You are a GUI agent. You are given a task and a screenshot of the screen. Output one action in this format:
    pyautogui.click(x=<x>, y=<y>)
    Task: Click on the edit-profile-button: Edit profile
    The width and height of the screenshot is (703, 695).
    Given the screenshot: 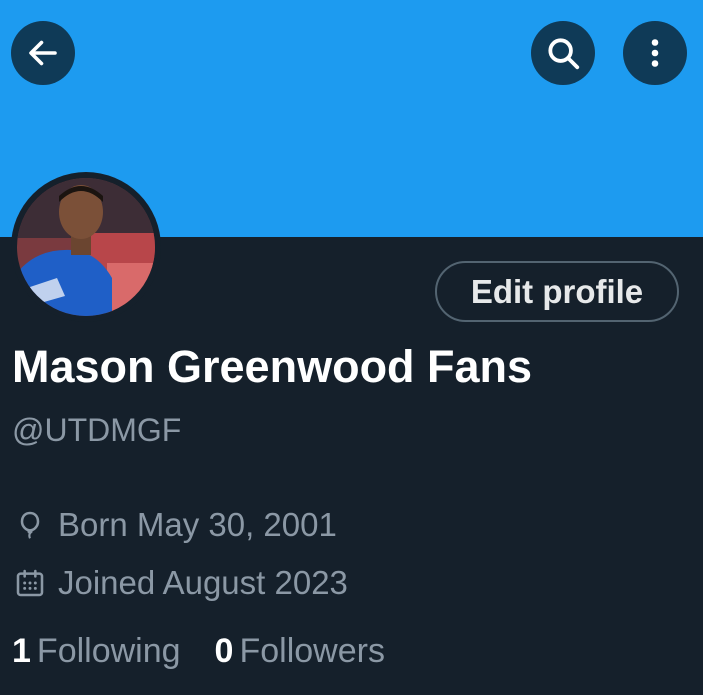 What is the action you would take?
    pyautogui.click(x=557, y=291)
    